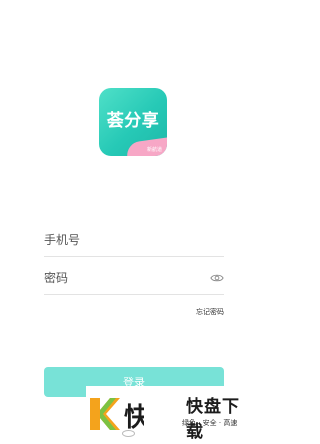 This screenshot has width=320, height=444. I want to click on app-name: 荟分享, so click(133, 121).